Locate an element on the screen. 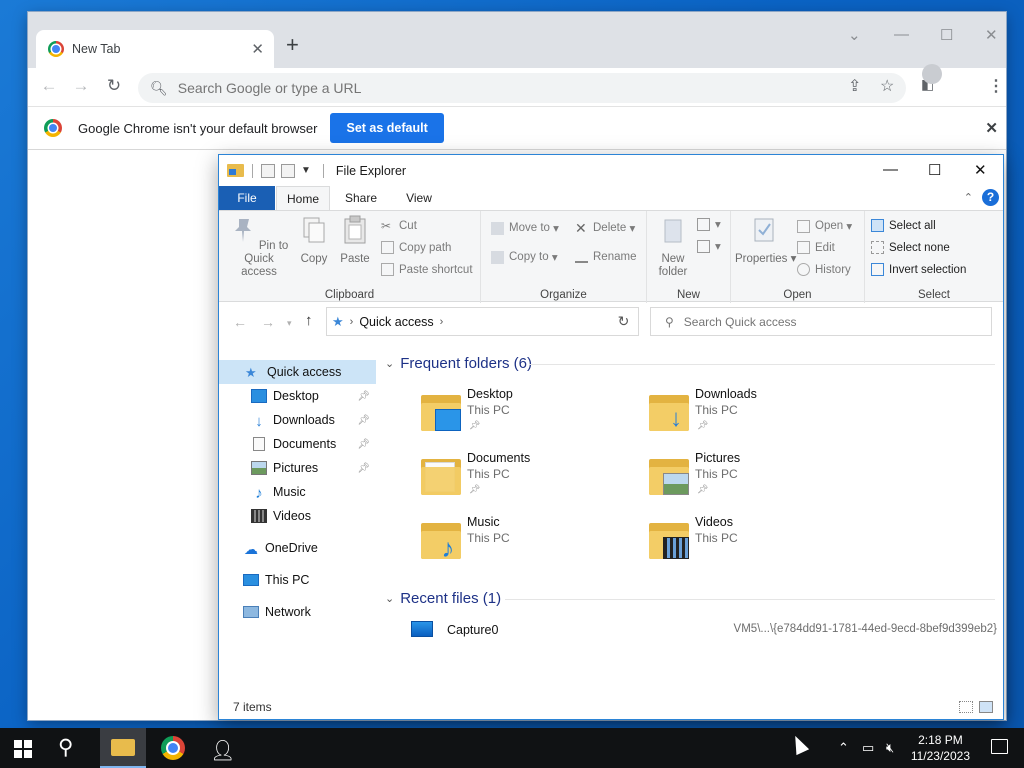  profile-avatar-icon is located at coordinates (932, 74).